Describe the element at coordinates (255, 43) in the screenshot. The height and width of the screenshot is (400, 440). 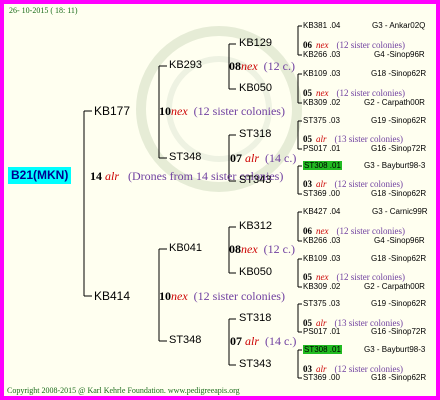
I see `level3-node: KB129` at that location.